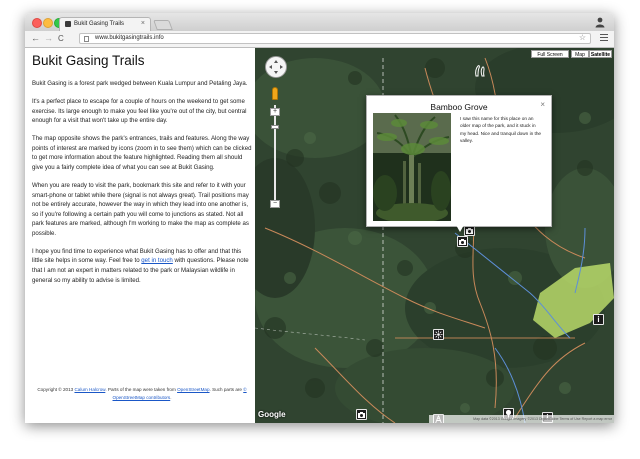 This screenshot has height=459, width=640. What do you see at coordinates (272, 414) in the screenshot?
I see `google-logo: Google` at bounding box center [272, 414].